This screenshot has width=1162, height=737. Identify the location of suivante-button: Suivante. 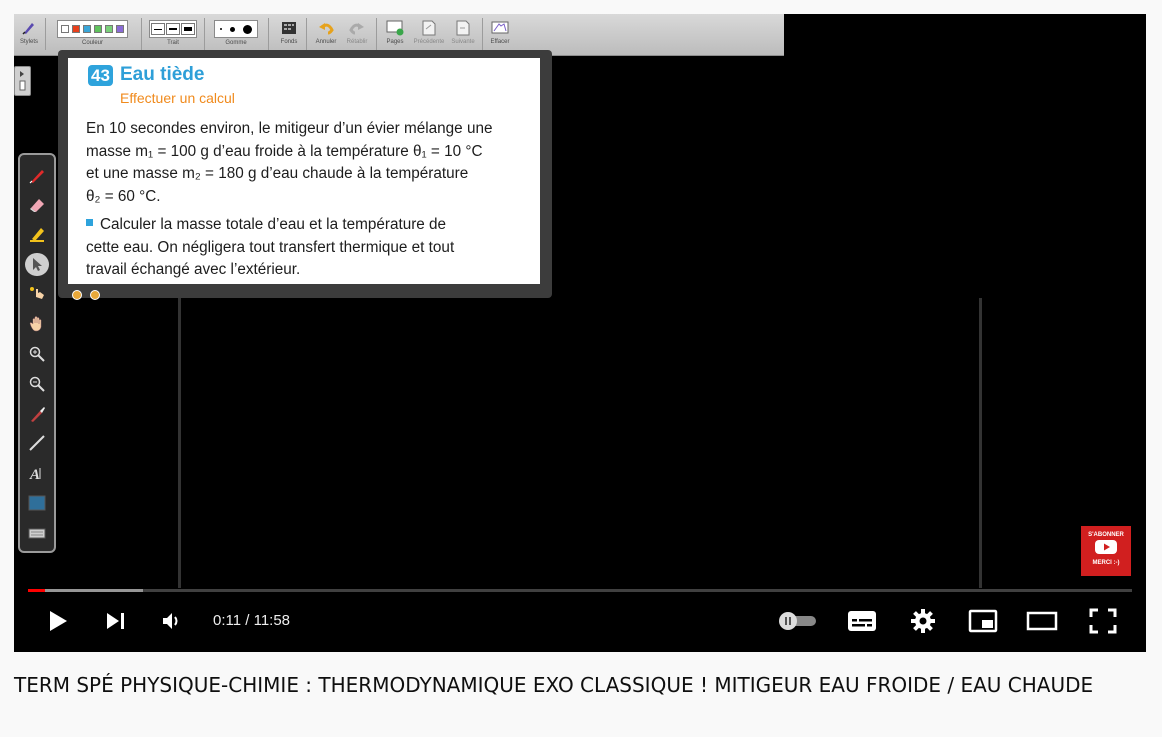
(463, 35).